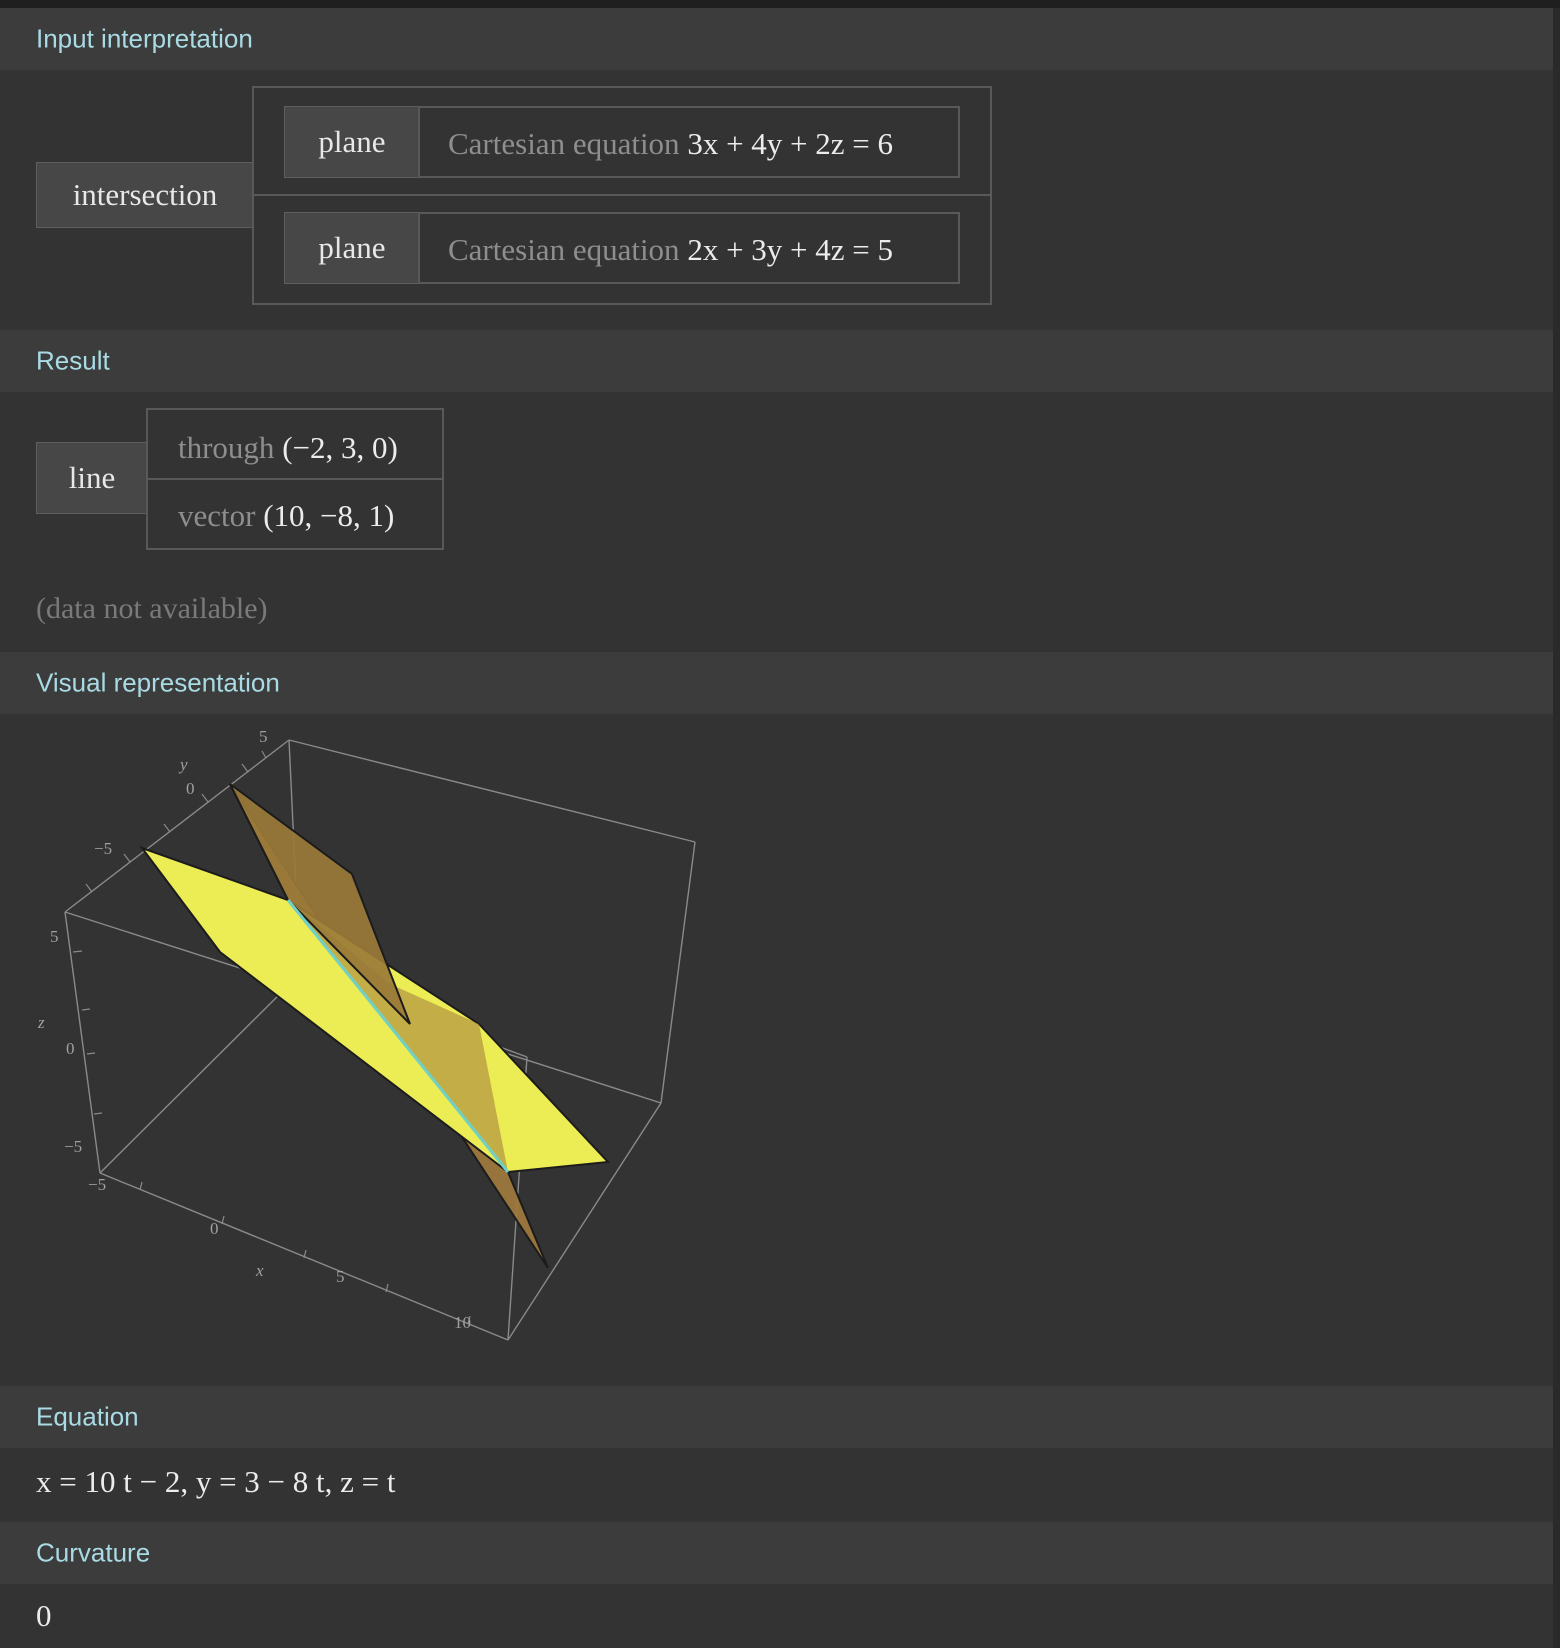 This screenshot has width=1560, height=1648. What do you see at coordinates (340, 447) in the screenshot?
I see `through-value: (−2, 3, 0)` at bounding box center [340, 447].